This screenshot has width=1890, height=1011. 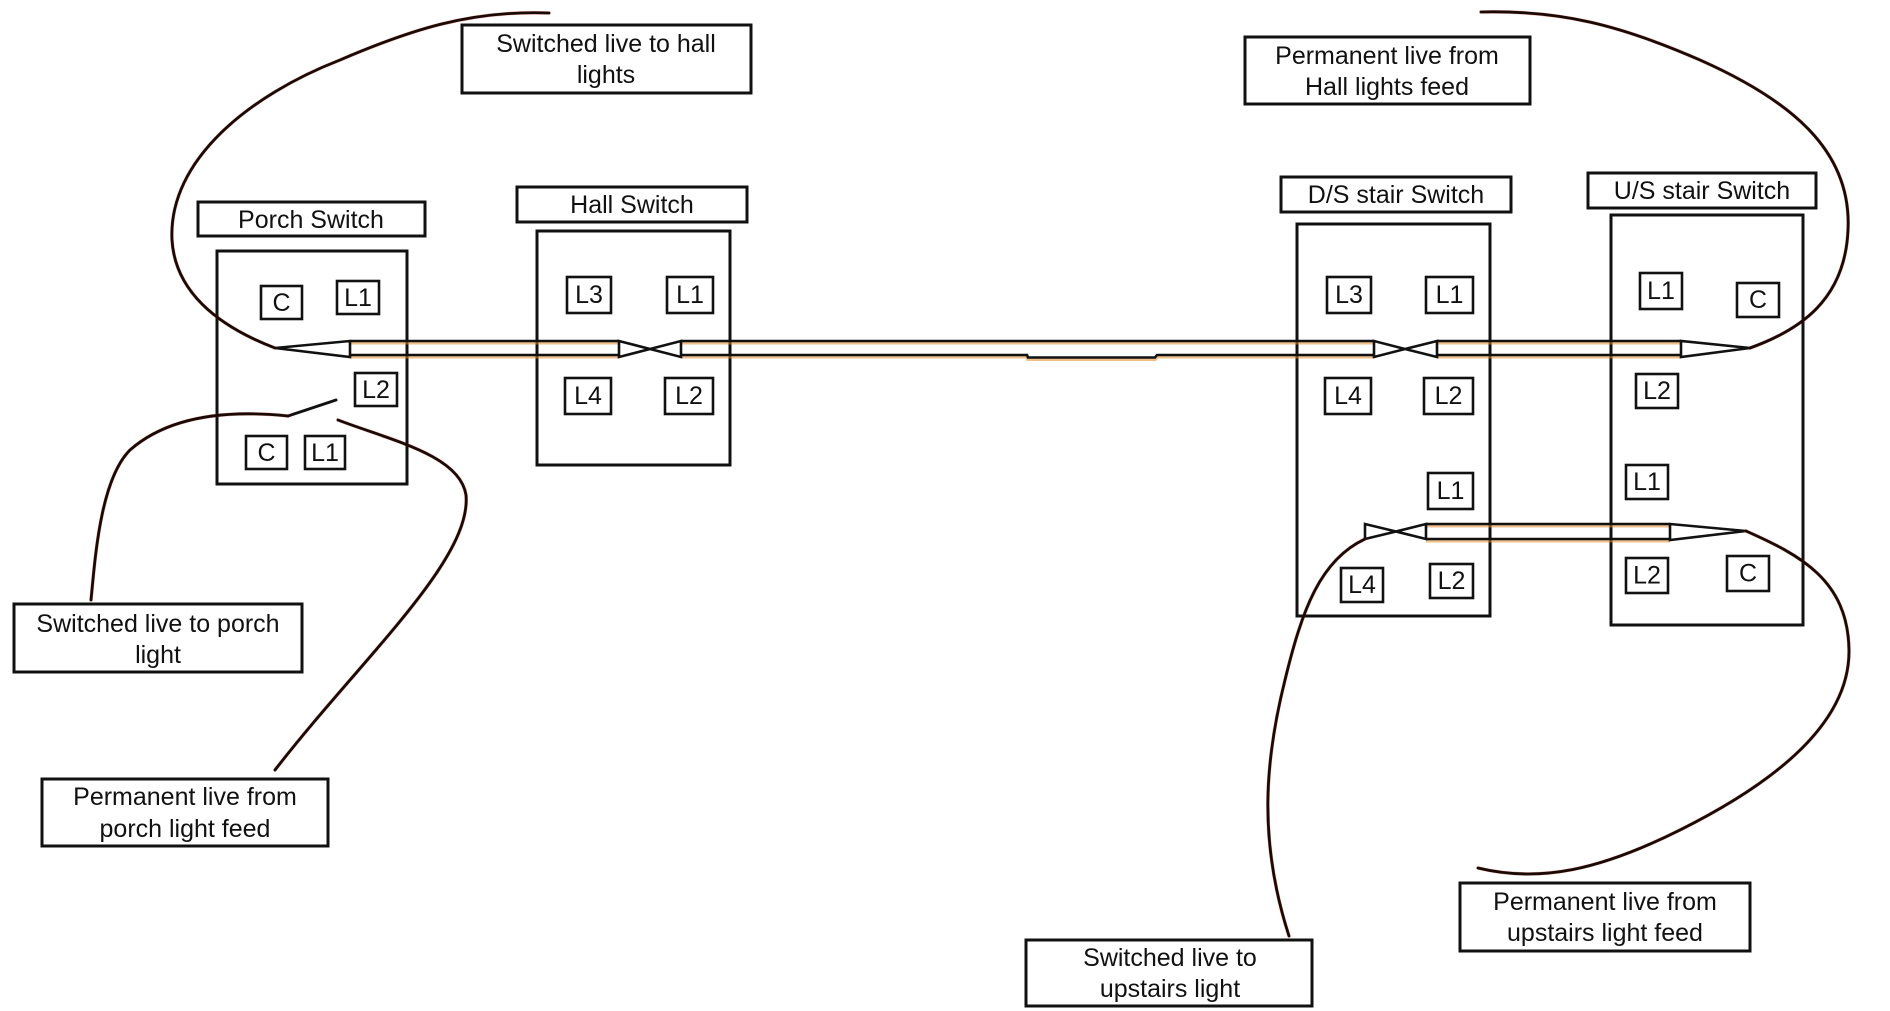 What do you see at coordinates (1170, 989) in the screenshot?
I see `svg-text: upstairs light` at bounding box center [1170, 989].